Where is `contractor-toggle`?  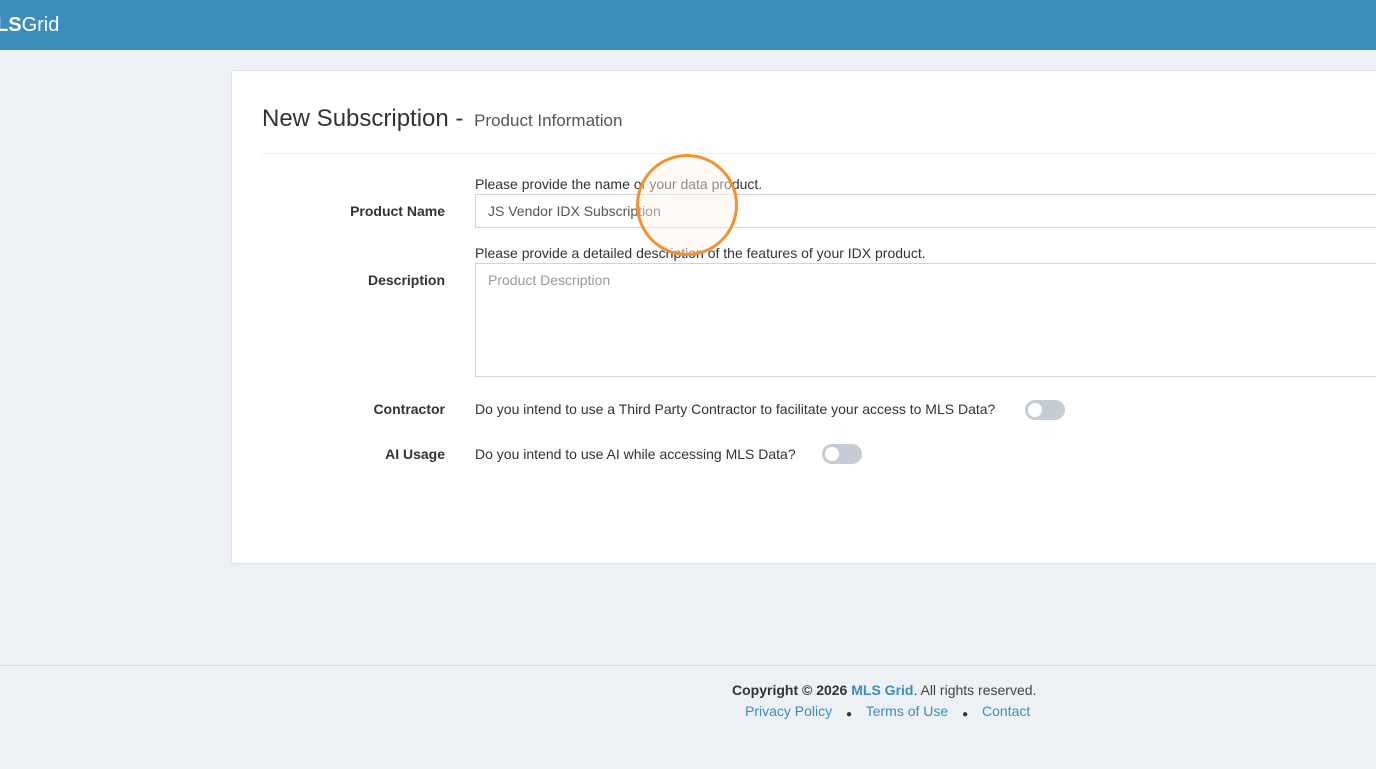
contractor-toggle is located at coordinates (1045, 410).